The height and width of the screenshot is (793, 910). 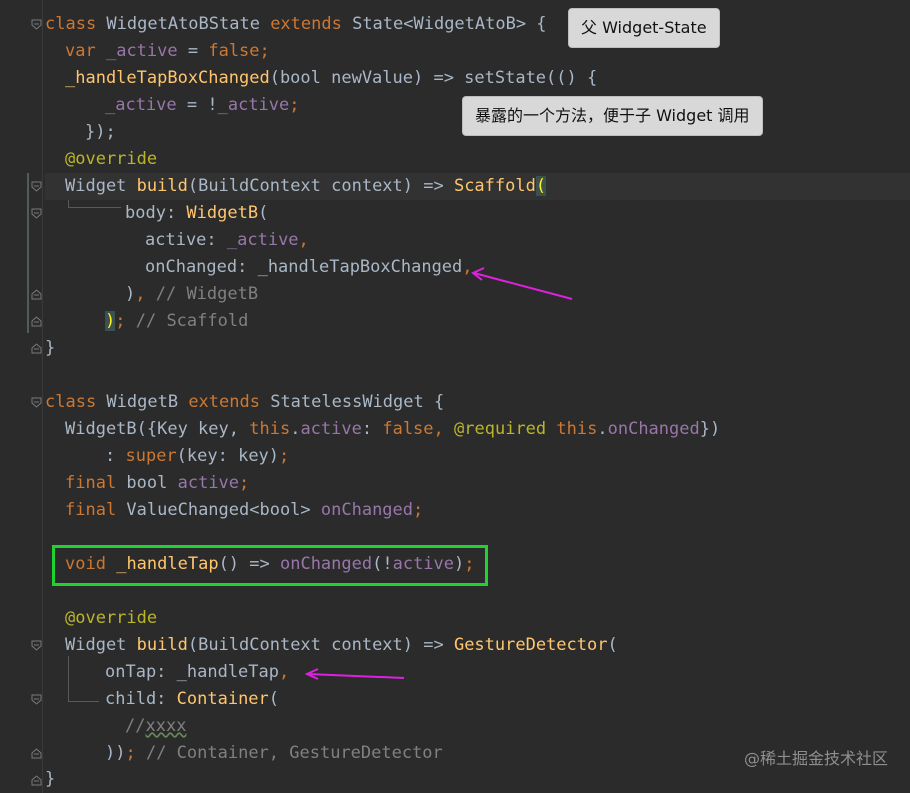 I want to click on code-line: });, so click(x=100, y=132).